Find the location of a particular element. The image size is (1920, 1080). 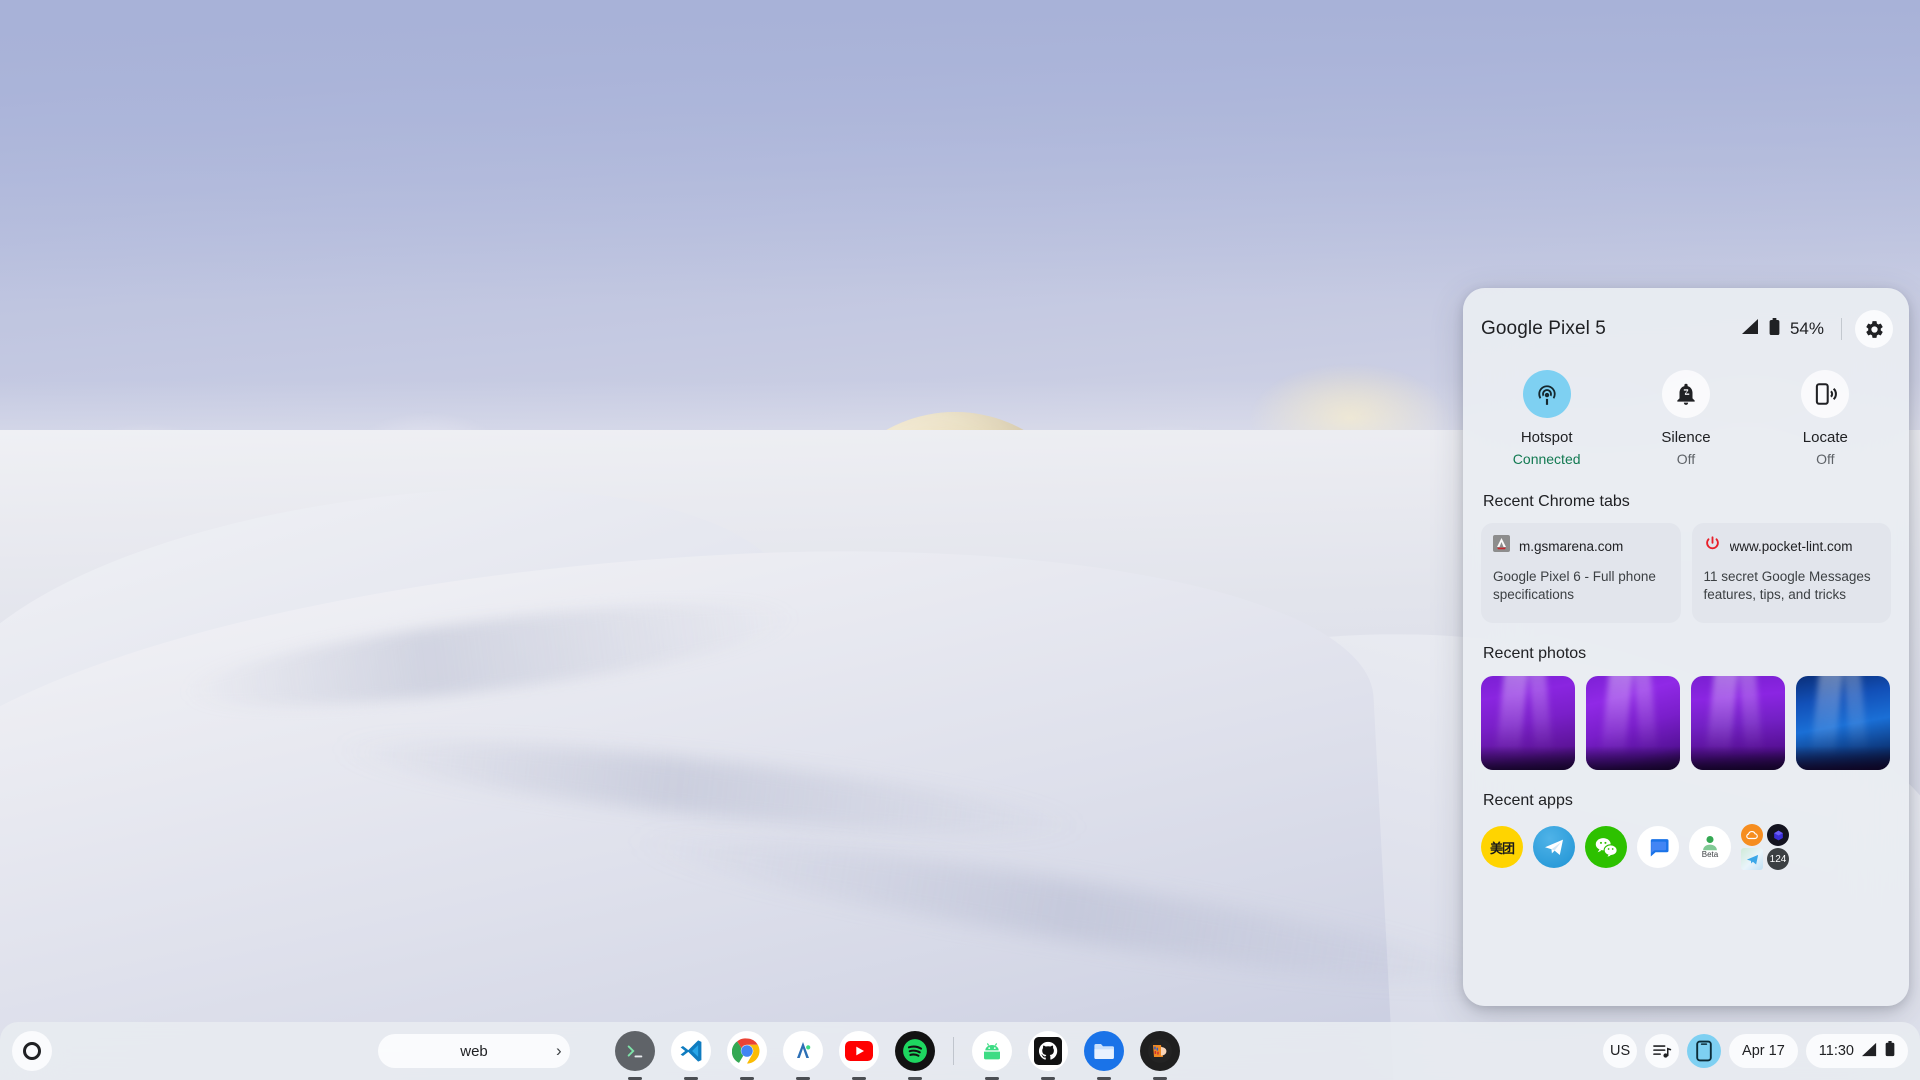

recent-photos-row is located at coordinates (1686, 716).